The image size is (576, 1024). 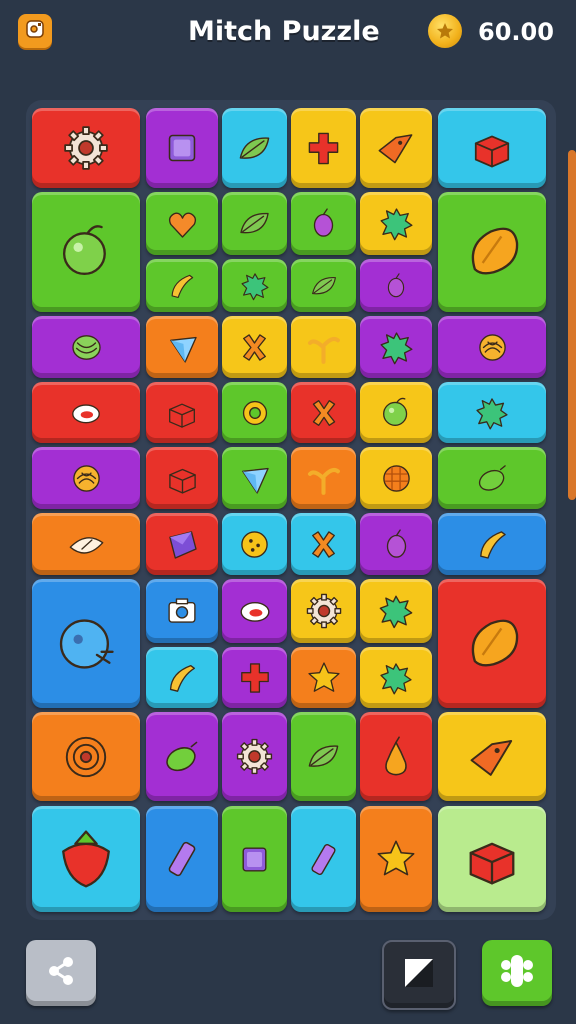 I want to click on edit-icon, so click(x=419, y=975).